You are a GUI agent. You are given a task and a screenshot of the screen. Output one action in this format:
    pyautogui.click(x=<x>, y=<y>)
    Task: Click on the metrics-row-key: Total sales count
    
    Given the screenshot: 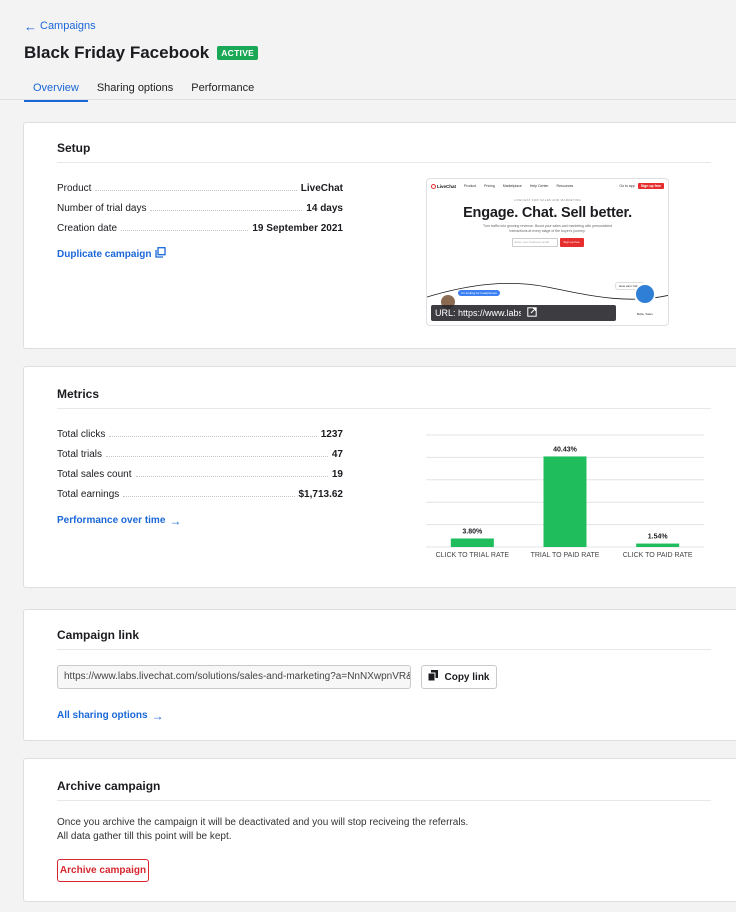 What is the action you would take?
    pyautogui.click(x=94, y=474)
    